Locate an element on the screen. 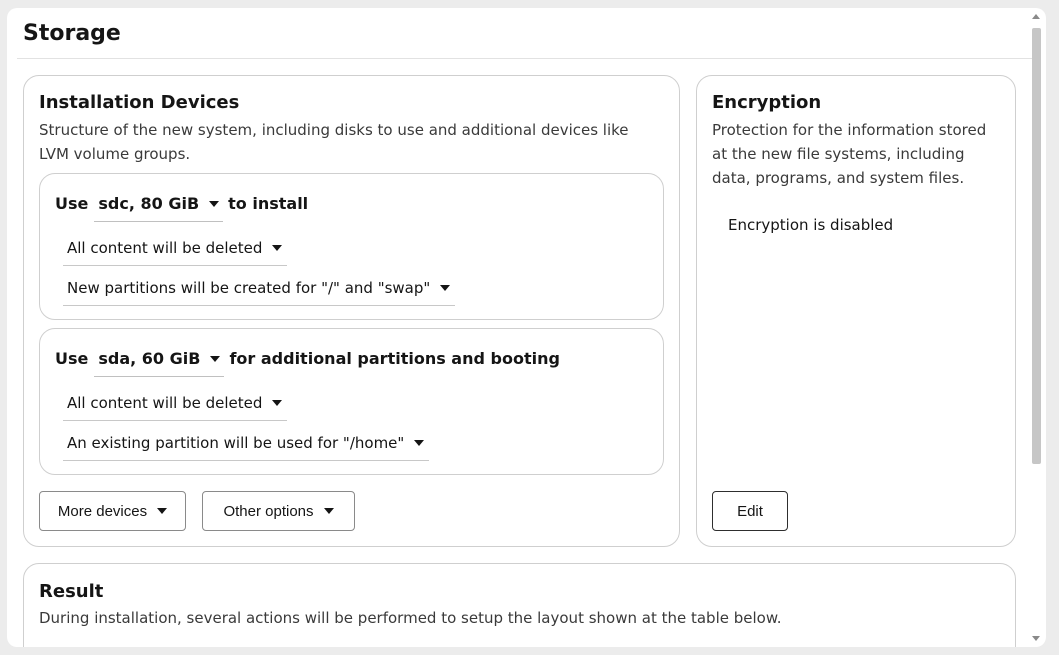 The height and width of the screenshot is (655, 1059). scroll-thumb is located at coordinates (1036, 246).